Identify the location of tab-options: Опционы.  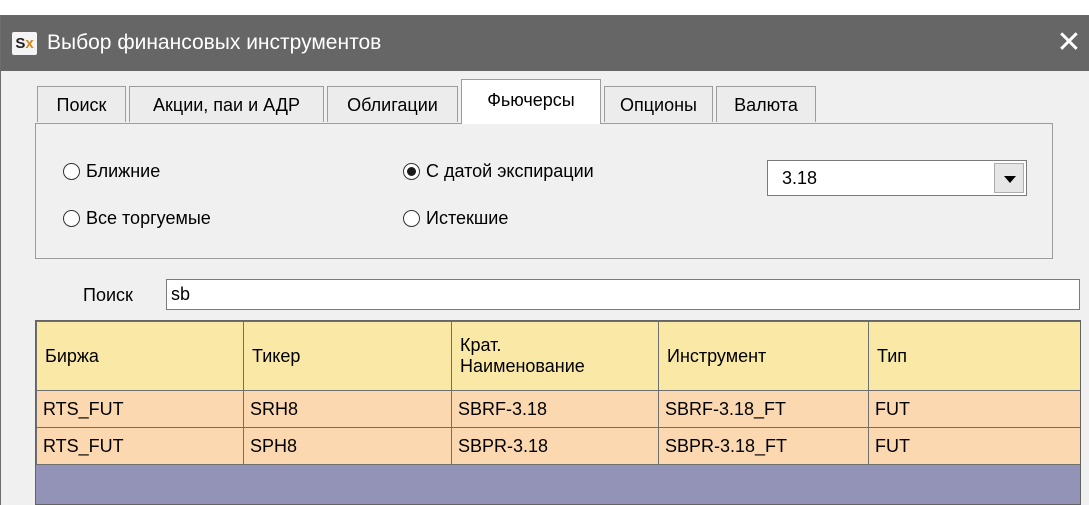
(658, 104).